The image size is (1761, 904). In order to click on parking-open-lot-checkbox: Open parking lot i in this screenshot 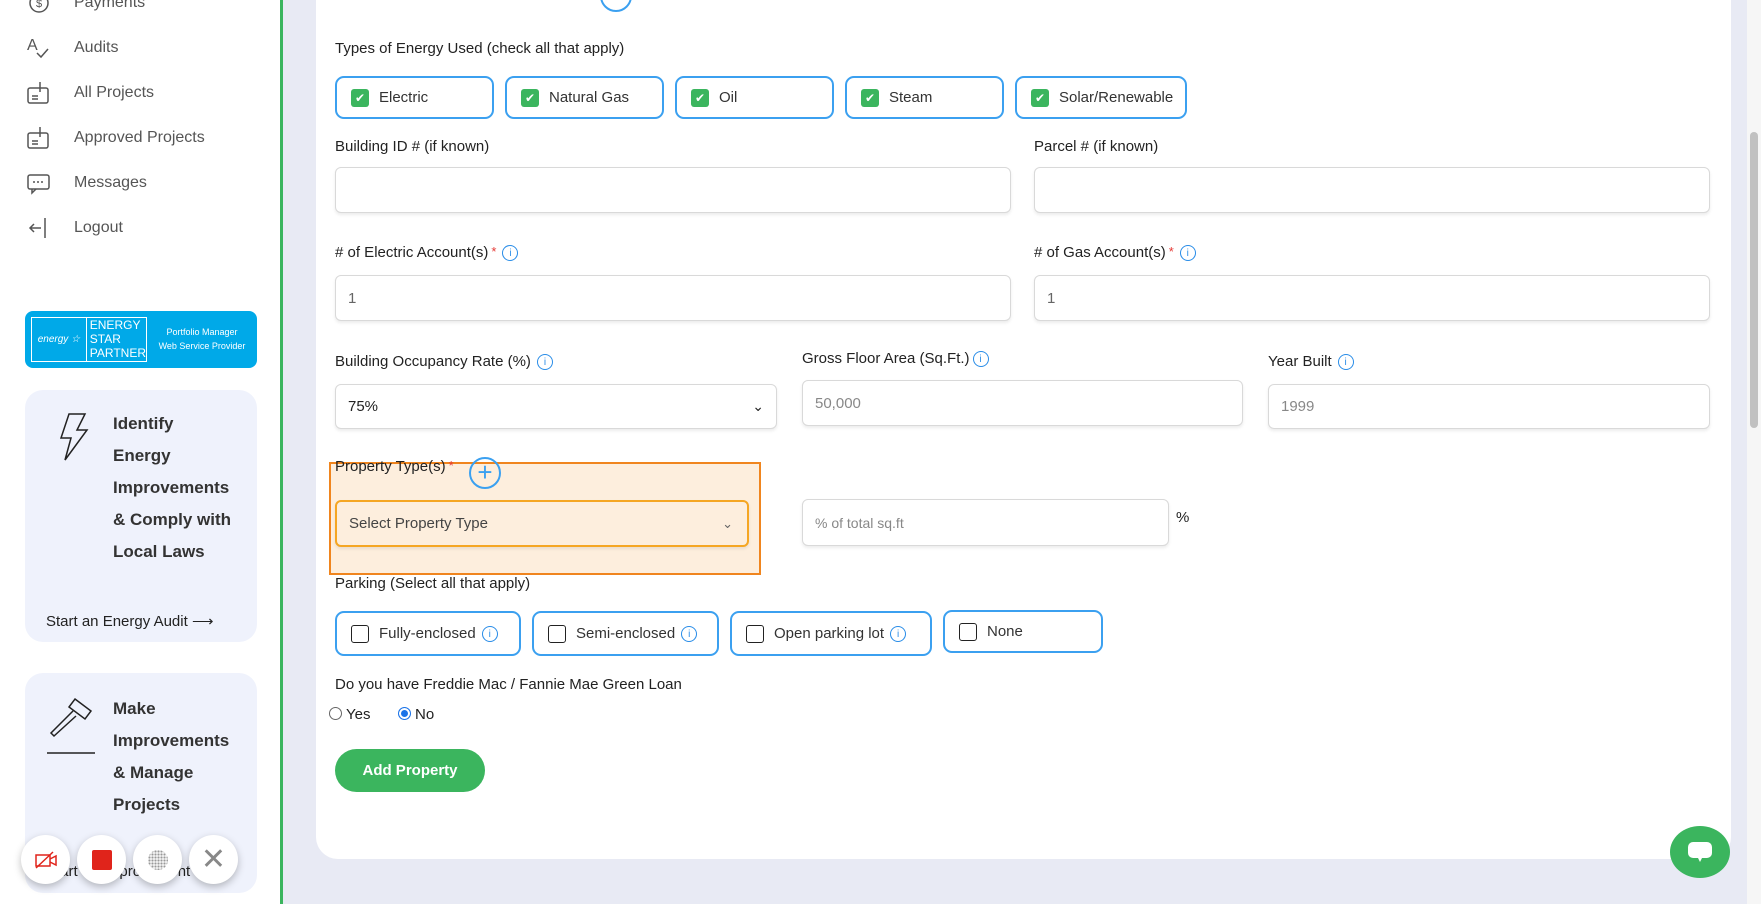, I will do `click(831, 633)`.